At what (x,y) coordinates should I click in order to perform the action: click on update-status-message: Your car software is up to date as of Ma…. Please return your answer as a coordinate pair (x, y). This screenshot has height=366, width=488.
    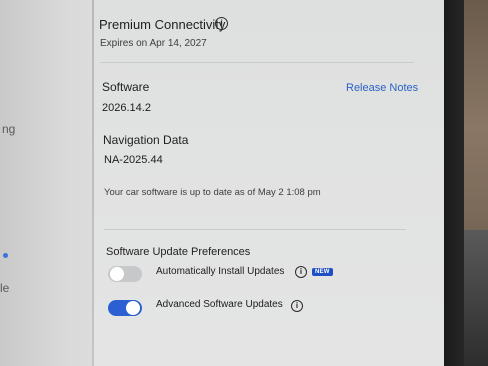
    Looking at the image, I should click on (212, 192).